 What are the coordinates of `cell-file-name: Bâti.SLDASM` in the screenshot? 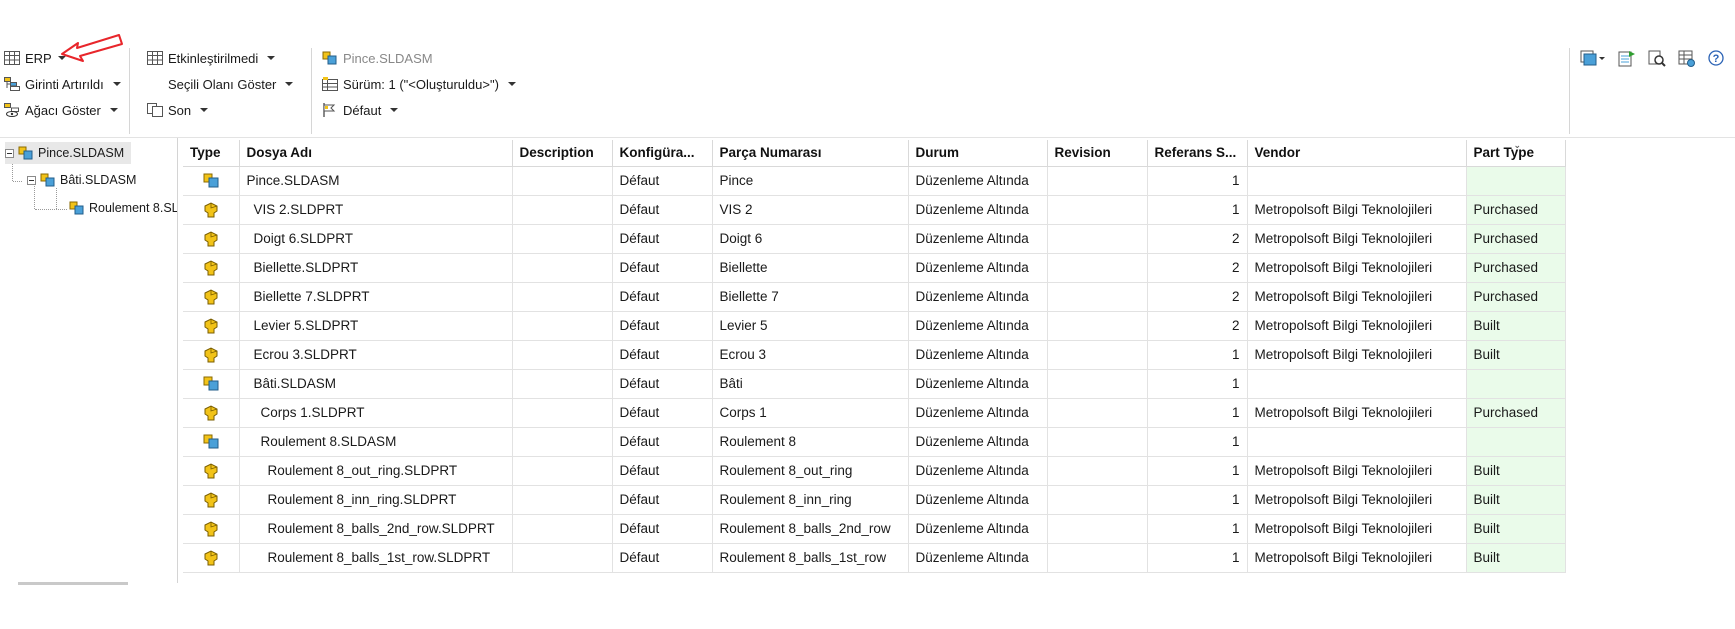 It's located at (376, 384).